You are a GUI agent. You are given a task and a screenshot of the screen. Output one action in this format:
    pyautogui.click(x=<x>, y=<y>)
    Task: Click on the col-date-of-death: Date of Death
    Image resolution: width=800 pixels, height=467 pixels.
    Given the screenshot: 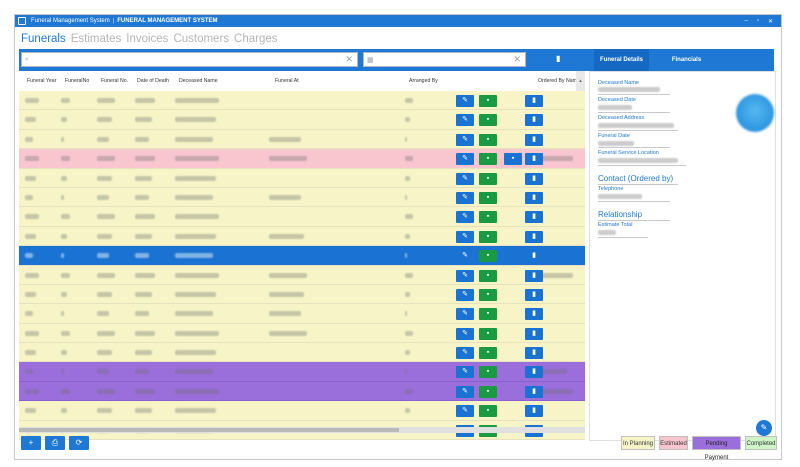 What is the action you would take?
    pyautogui.click(x=153, y=81)
    